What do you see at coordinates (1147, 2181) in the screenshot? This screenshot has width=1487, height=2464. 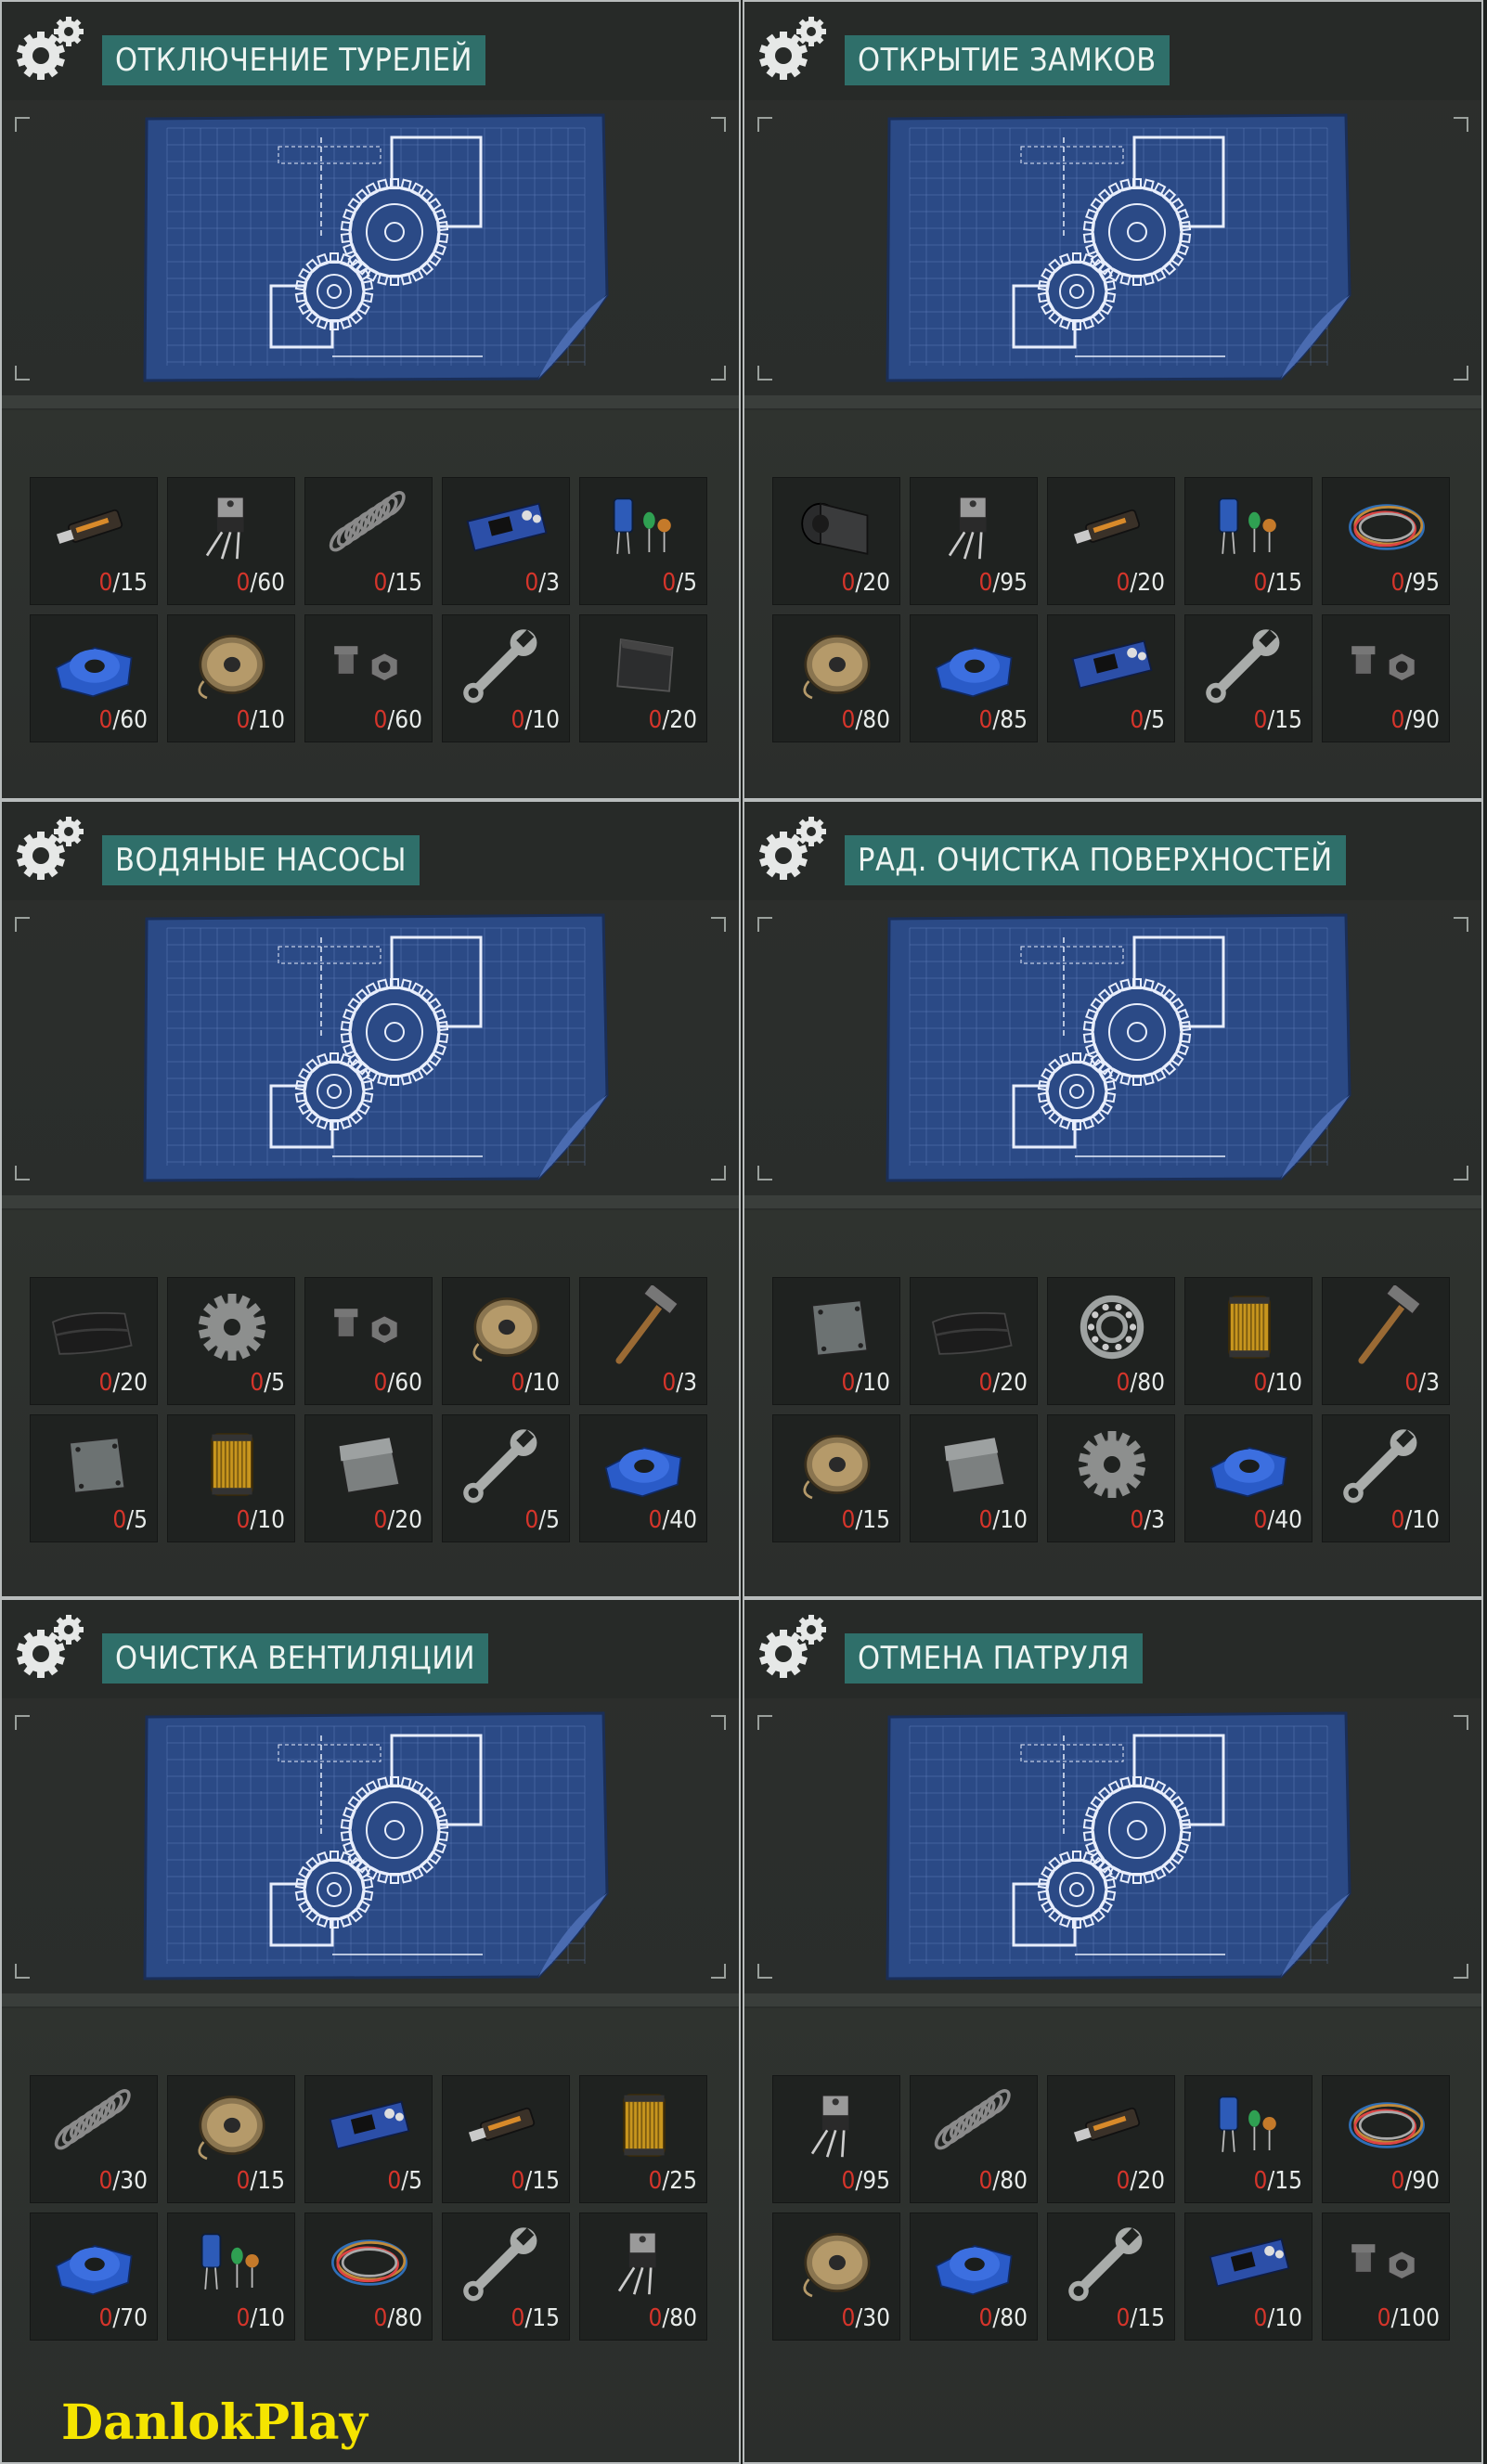 I see `required-count: /20` at bounding box center [1147, 2181].